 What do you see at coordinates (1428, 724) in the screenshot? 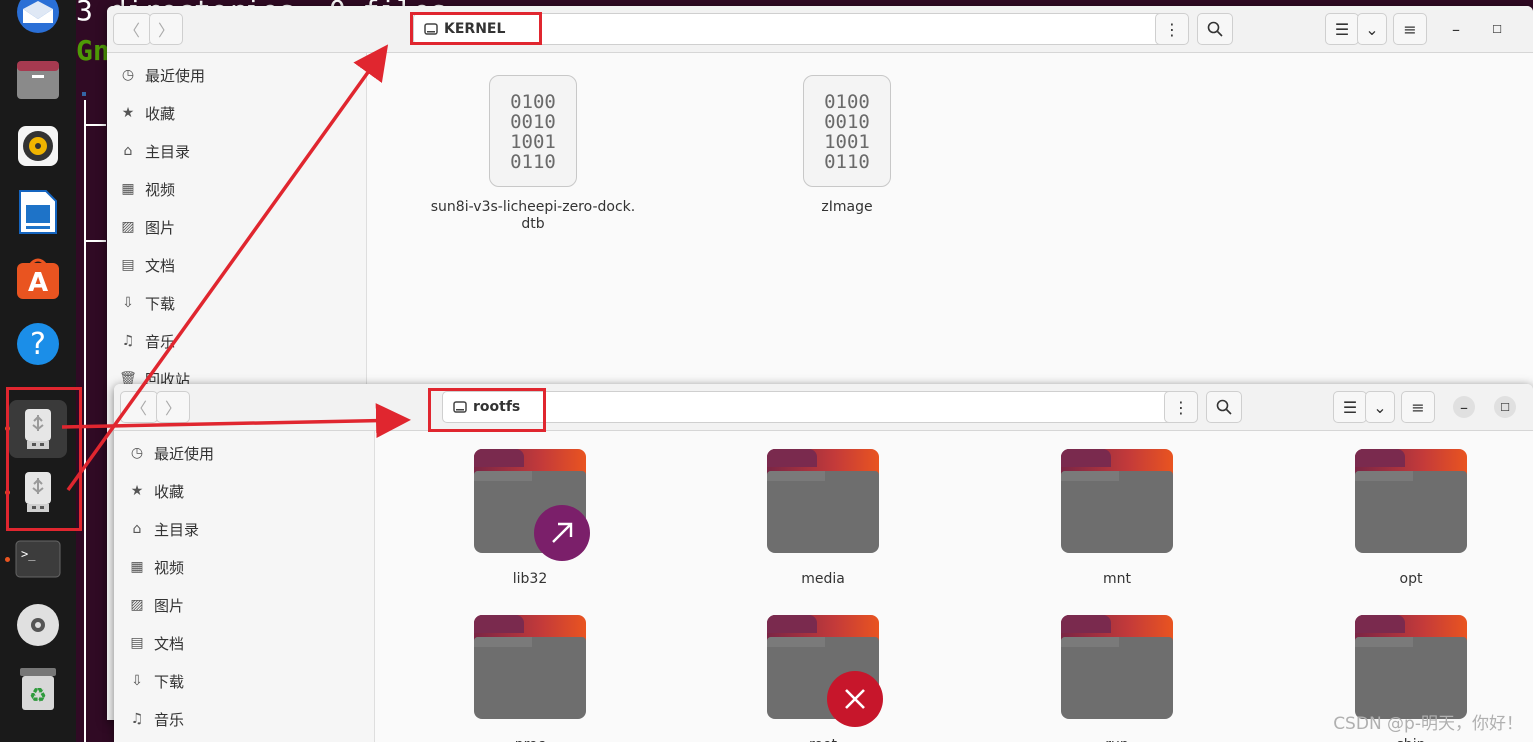
I see `watermark-text: CSDN @p-明天，你好！` at bounding box center [1428, 724].